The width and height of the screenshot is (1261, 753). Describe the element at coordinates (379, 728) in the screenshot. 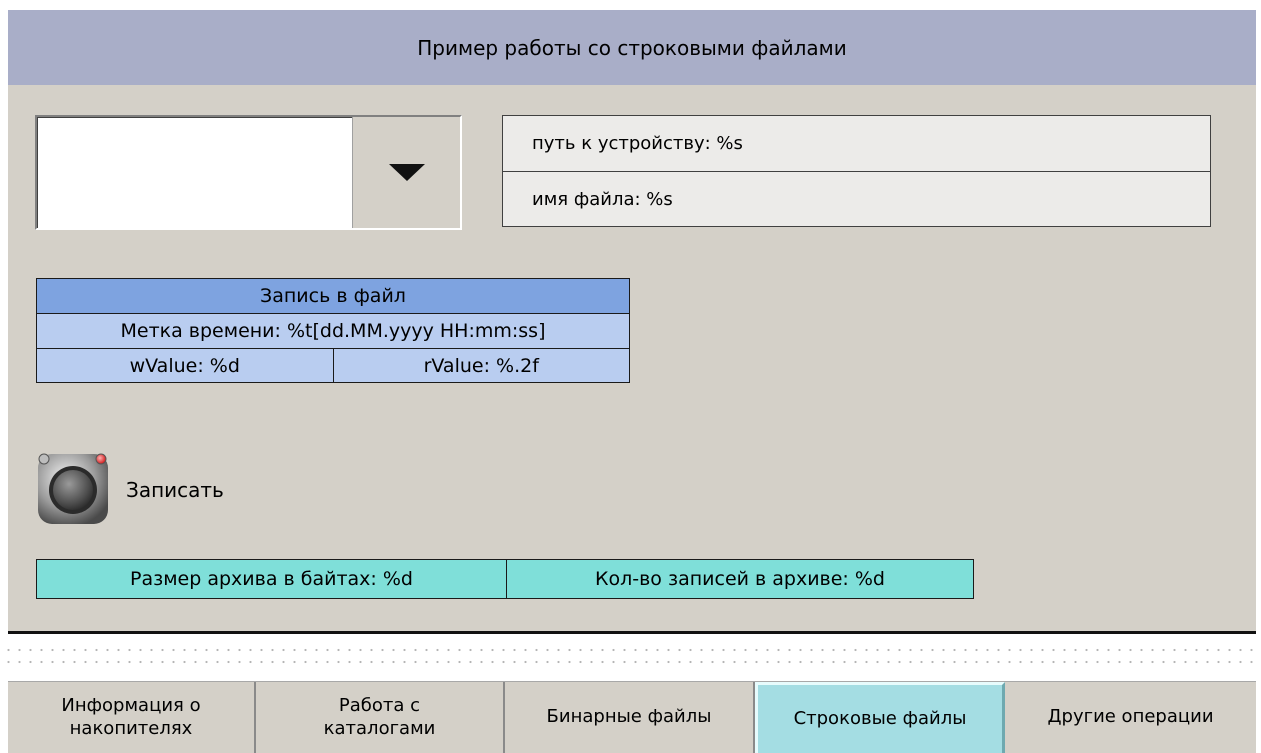

I see `tab-label-line2: каталогами` at that location.